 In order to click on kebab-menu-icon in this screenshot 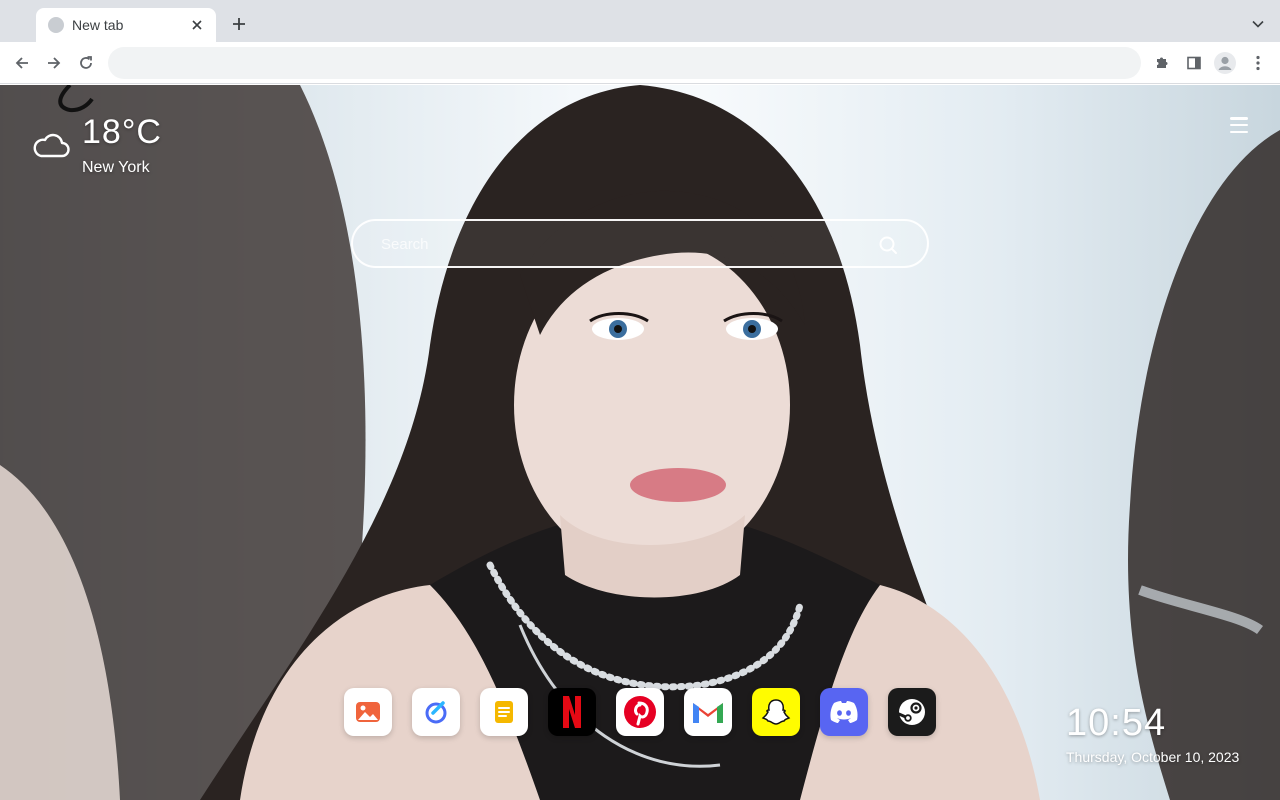, I will do `click(1258, 63)`.